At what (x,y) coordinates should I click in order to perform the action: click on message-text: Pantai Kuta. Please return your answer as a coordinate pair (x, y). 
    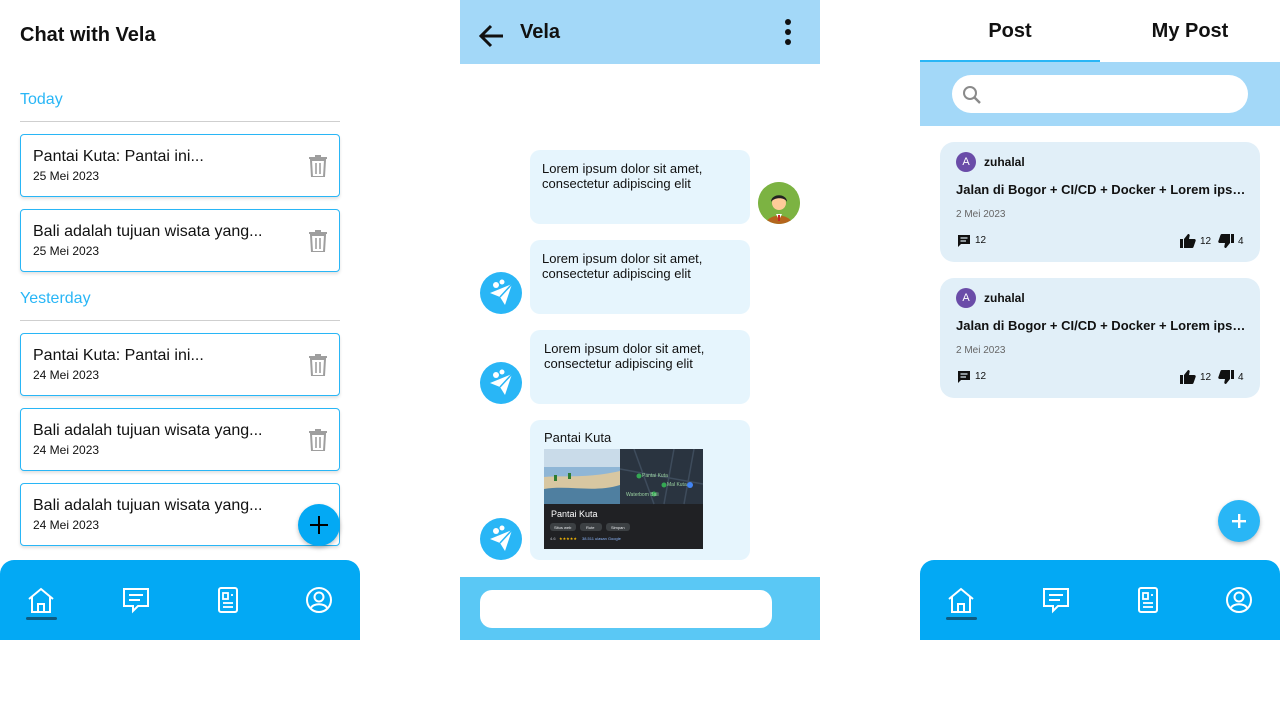
    Looking at the image, I should click on (578, 437).